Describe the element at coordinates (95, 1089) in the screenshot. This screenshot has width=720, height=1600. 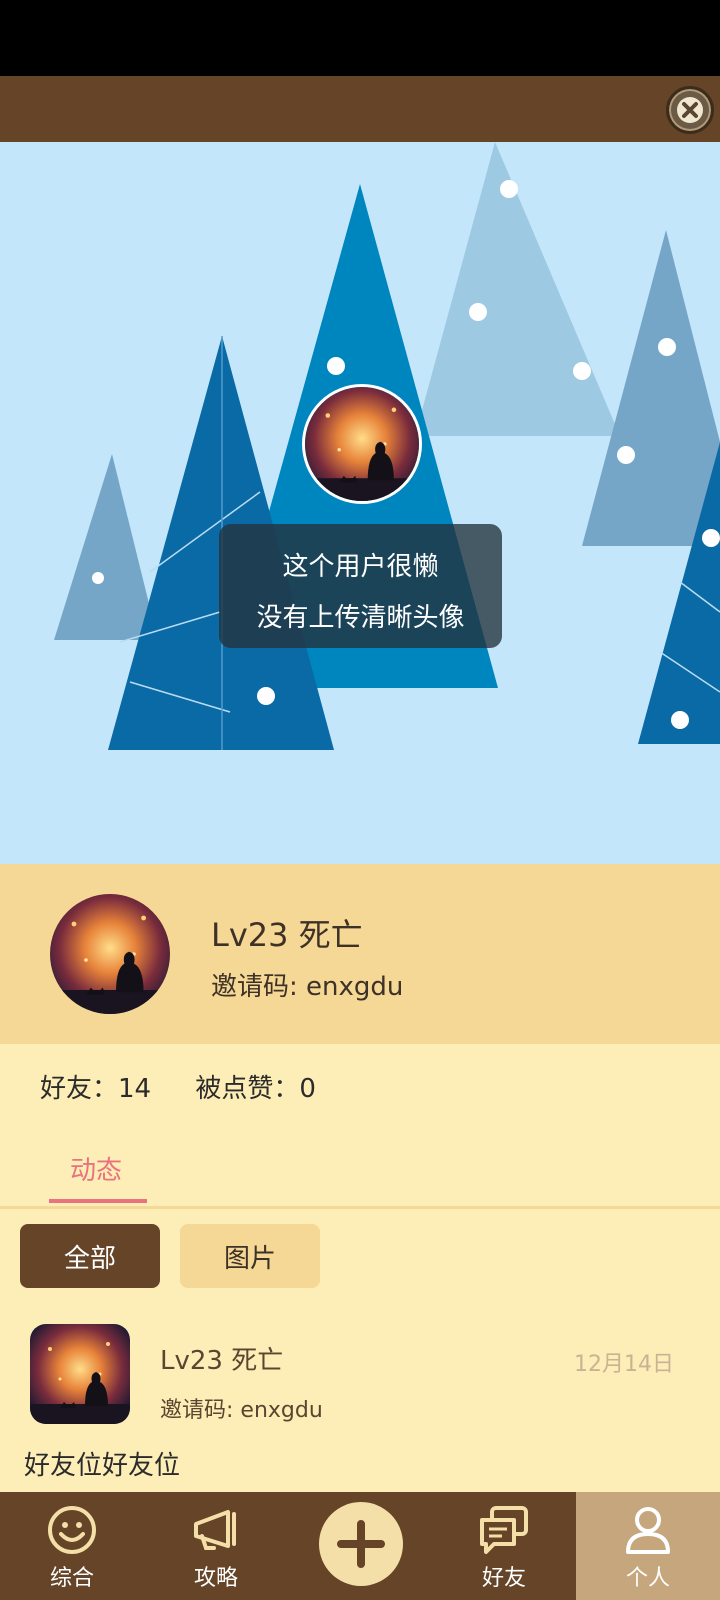
I see `friends-count: 好友：14` at that location.